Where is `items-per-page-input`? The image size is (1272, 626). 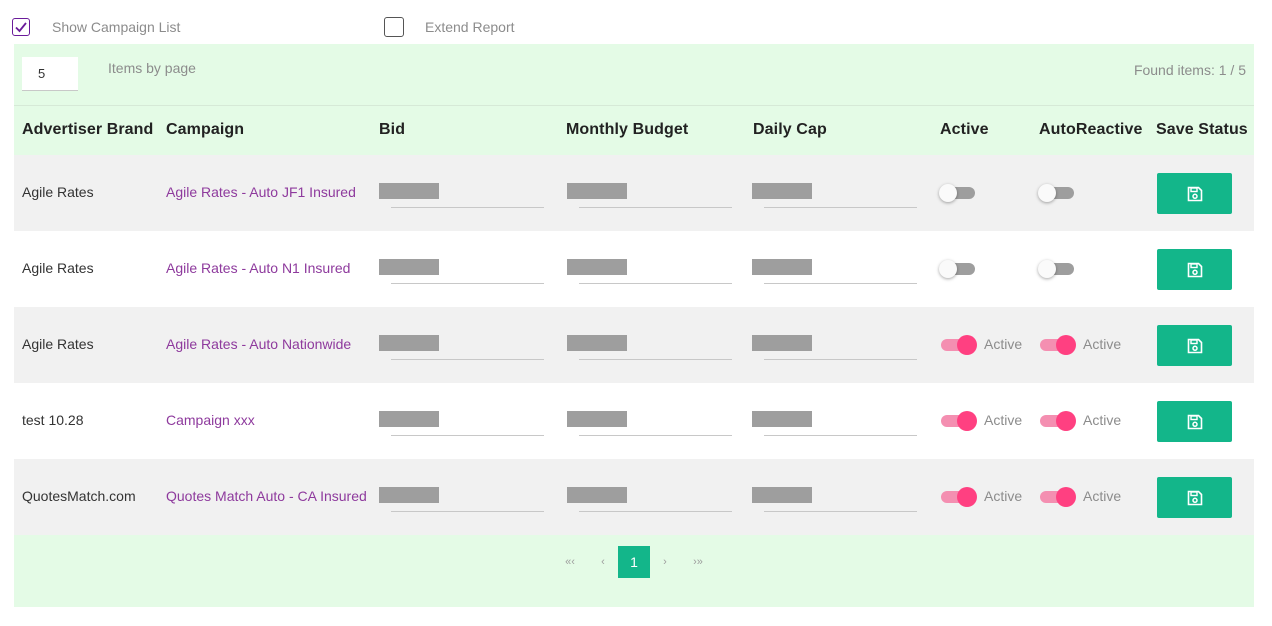
items-per-page-input is located at coordinates (50, 74).